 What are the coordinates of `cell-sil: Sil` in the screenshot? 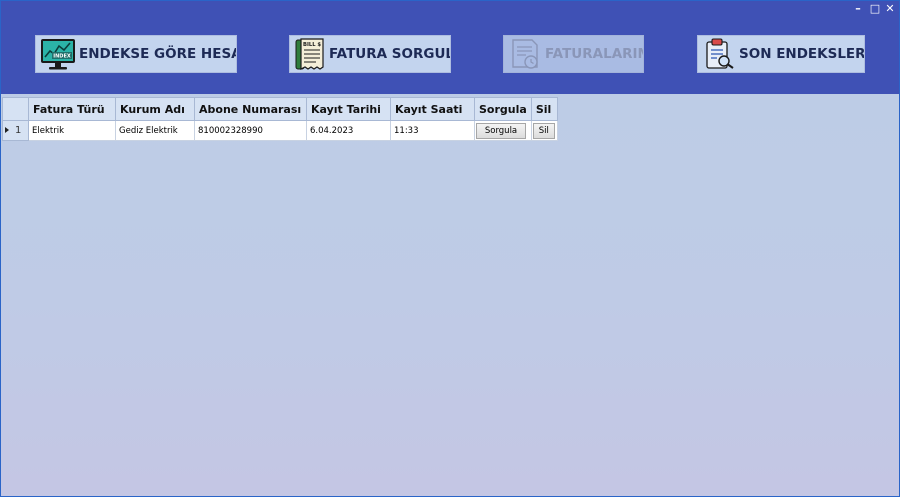 It's located at (544, 130).